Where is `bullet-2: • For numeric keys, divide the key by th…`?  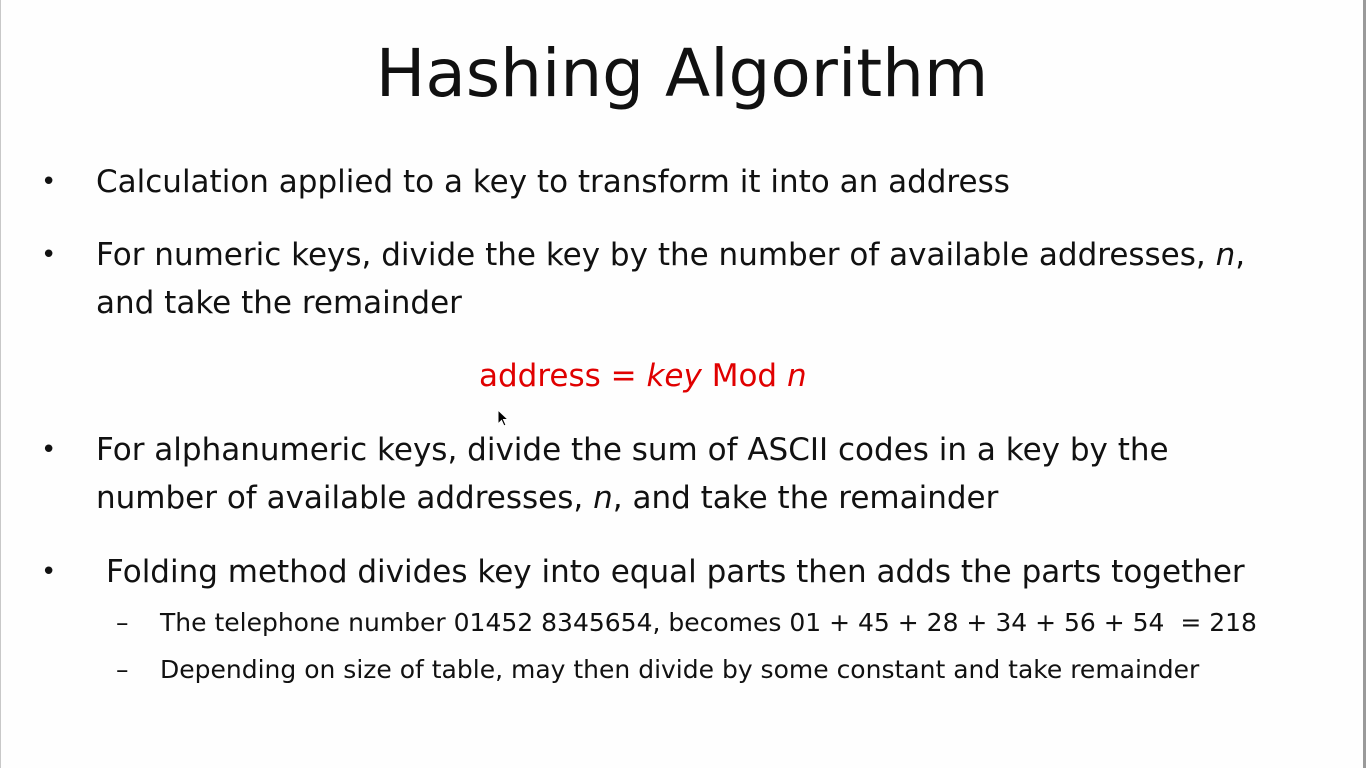
bullet-2: • For numeric keys, divide the key by th… is located at coordinates (643, 279).